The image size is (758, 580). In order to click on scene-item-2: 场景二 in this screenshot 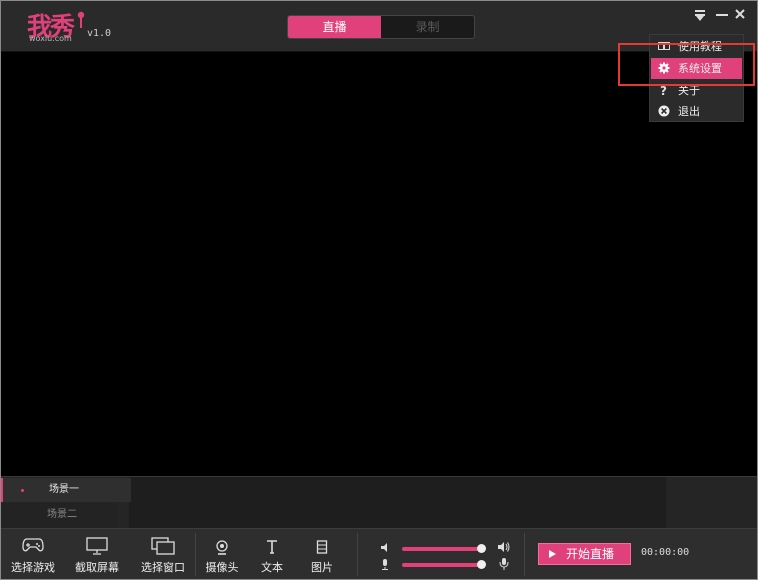, I will do `click(65, 515)`.